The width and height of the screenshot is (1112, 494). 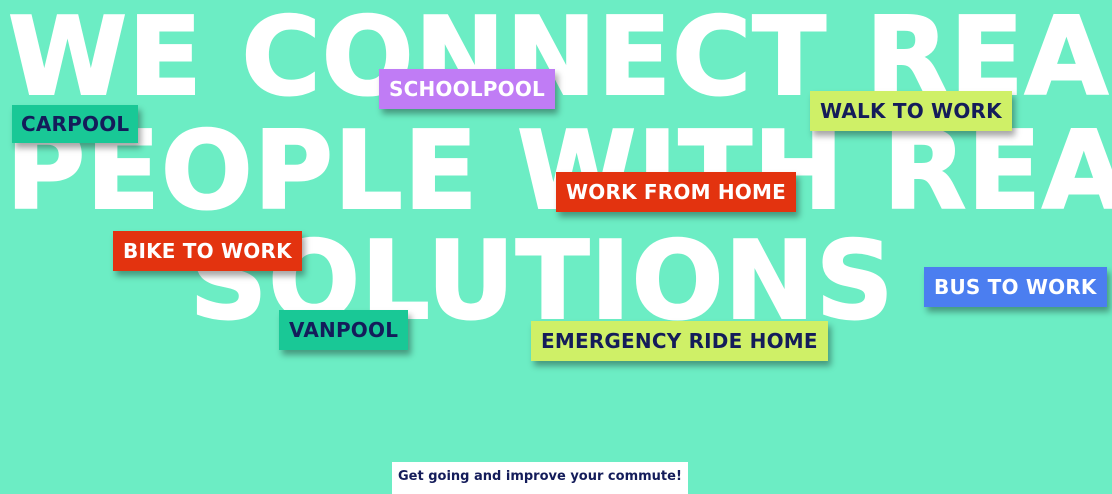 What do you see at coordinates (540, 478) in the screenshot?
I see `cta-button: Get going and improve your commute!` at bounding box center [540, 478].